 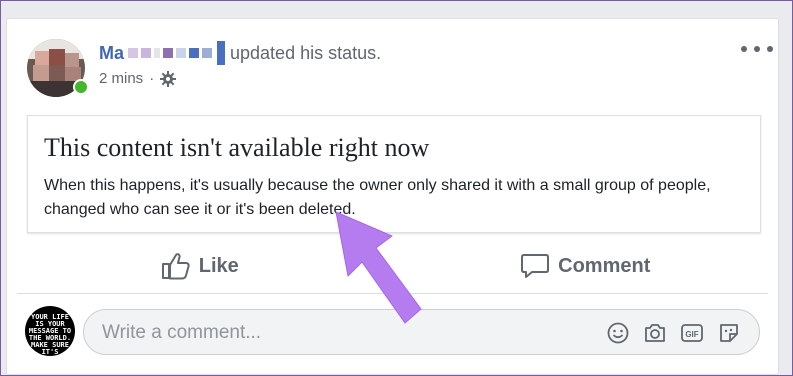 What do you see at coordinates (673, 333) in the screenshot?
I see `comment-input-icons: GIF` at bounding box center [673, 333].